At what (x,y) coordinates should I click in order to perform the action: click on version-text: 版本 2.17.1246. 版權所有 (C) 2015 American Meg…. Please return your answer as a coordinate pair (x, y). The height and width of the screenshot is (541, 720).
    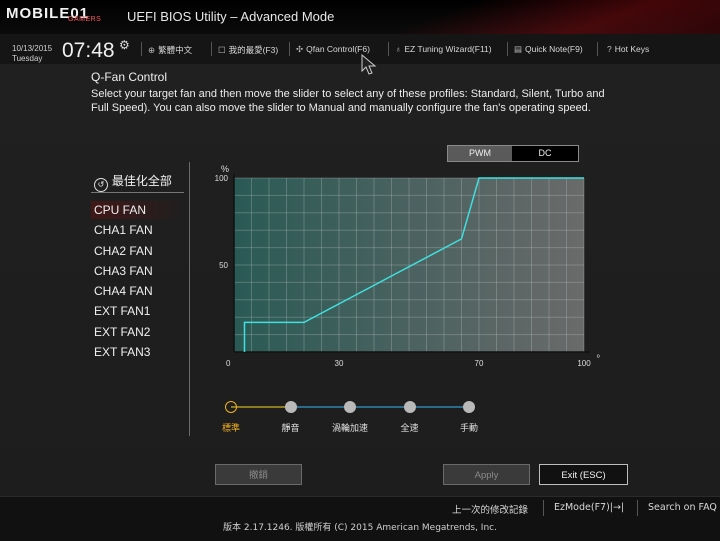
    Looking at the image, I should click on (360, 528).